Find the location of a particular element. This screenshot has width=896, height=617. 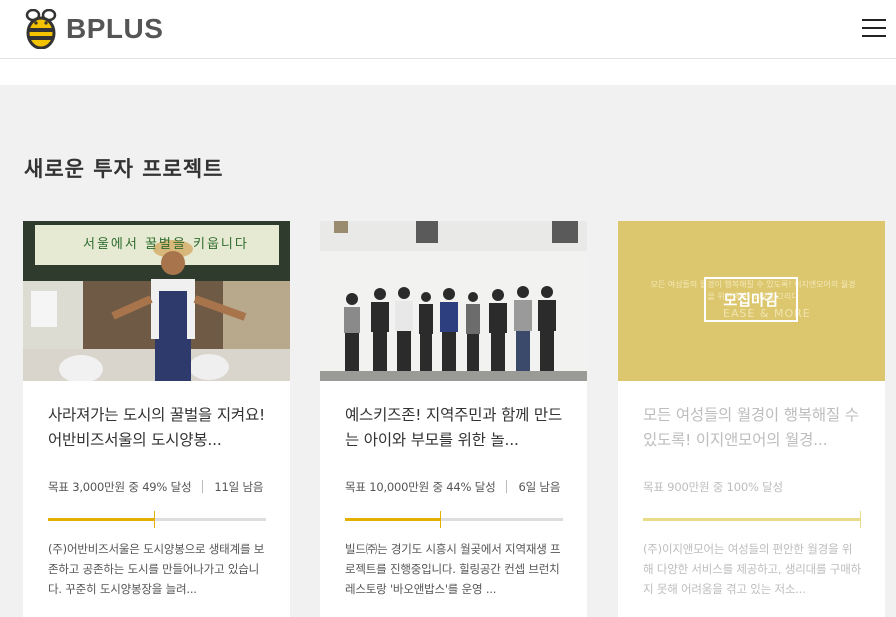

header-spacer is located at coordinates (448, 72).